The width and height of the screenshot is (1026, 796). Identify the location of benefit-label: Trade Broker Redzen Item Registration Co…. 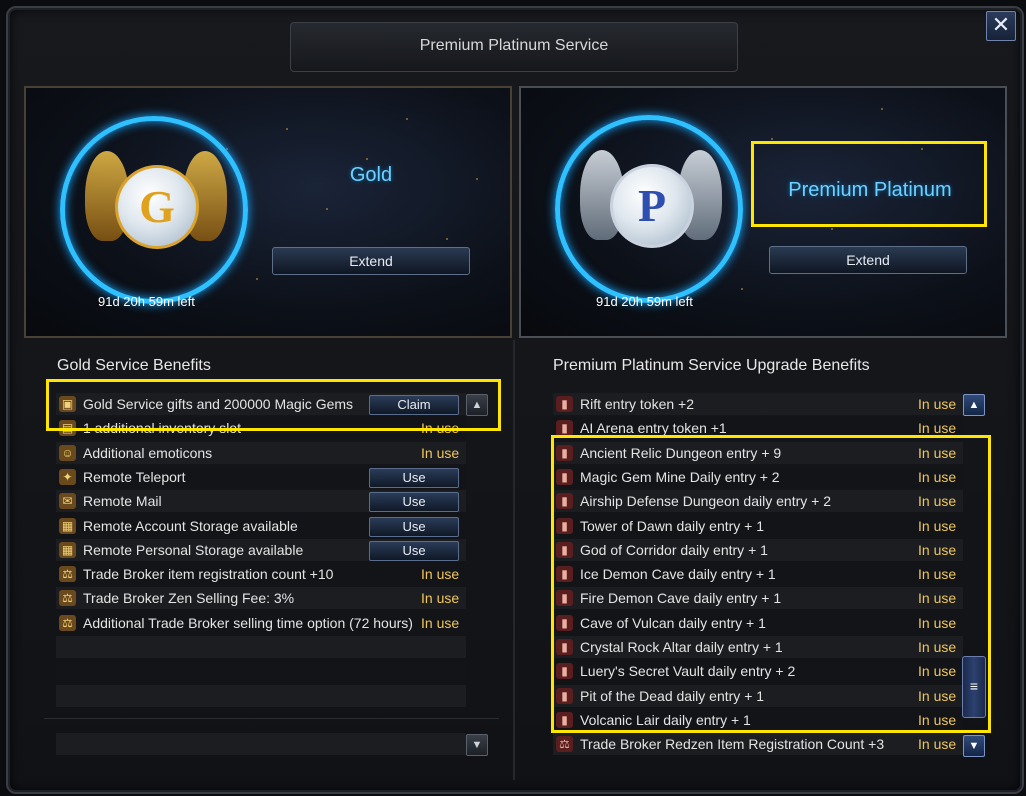
(732, 744).